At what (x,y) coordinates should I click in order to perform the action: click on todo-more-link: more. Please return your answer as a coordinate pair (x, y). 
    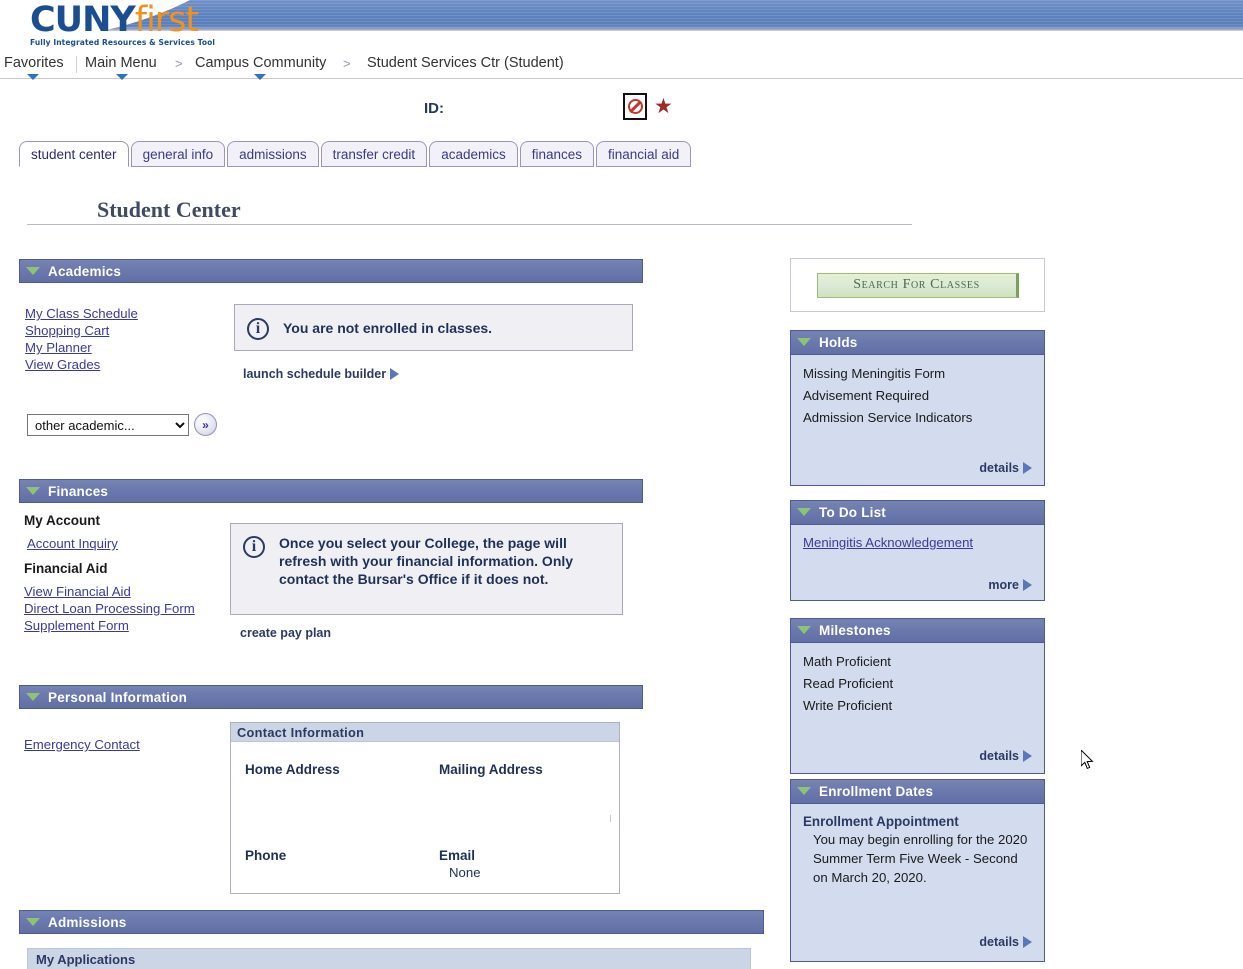
    Looking at the image, I should click on (1010, 585).